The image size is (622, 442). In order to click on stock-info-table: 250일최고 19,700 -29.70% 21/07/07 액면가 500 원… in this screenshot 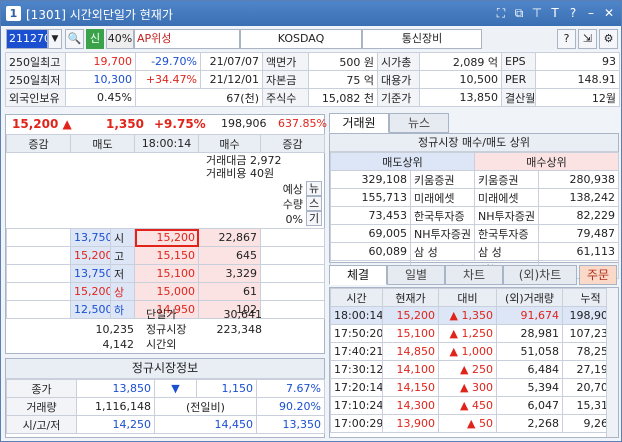, I will do `click(312, 79)`.